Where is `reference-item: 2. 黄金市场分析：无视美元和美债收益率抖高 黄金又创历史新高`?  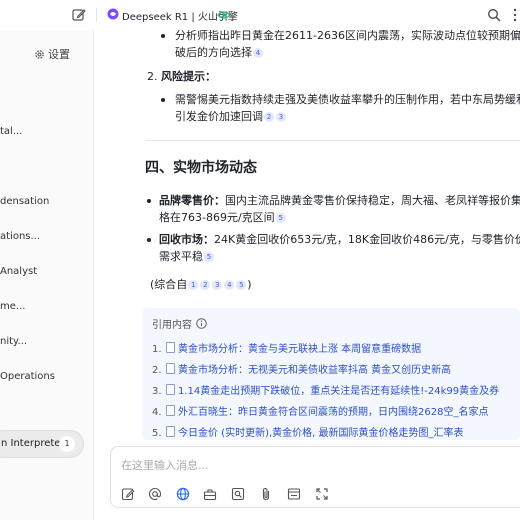
reference-item: 2. 黄金市场分析：无视美元和美债收益率抖高 黄金又创历史新高 is located at coordinates (301, 368).